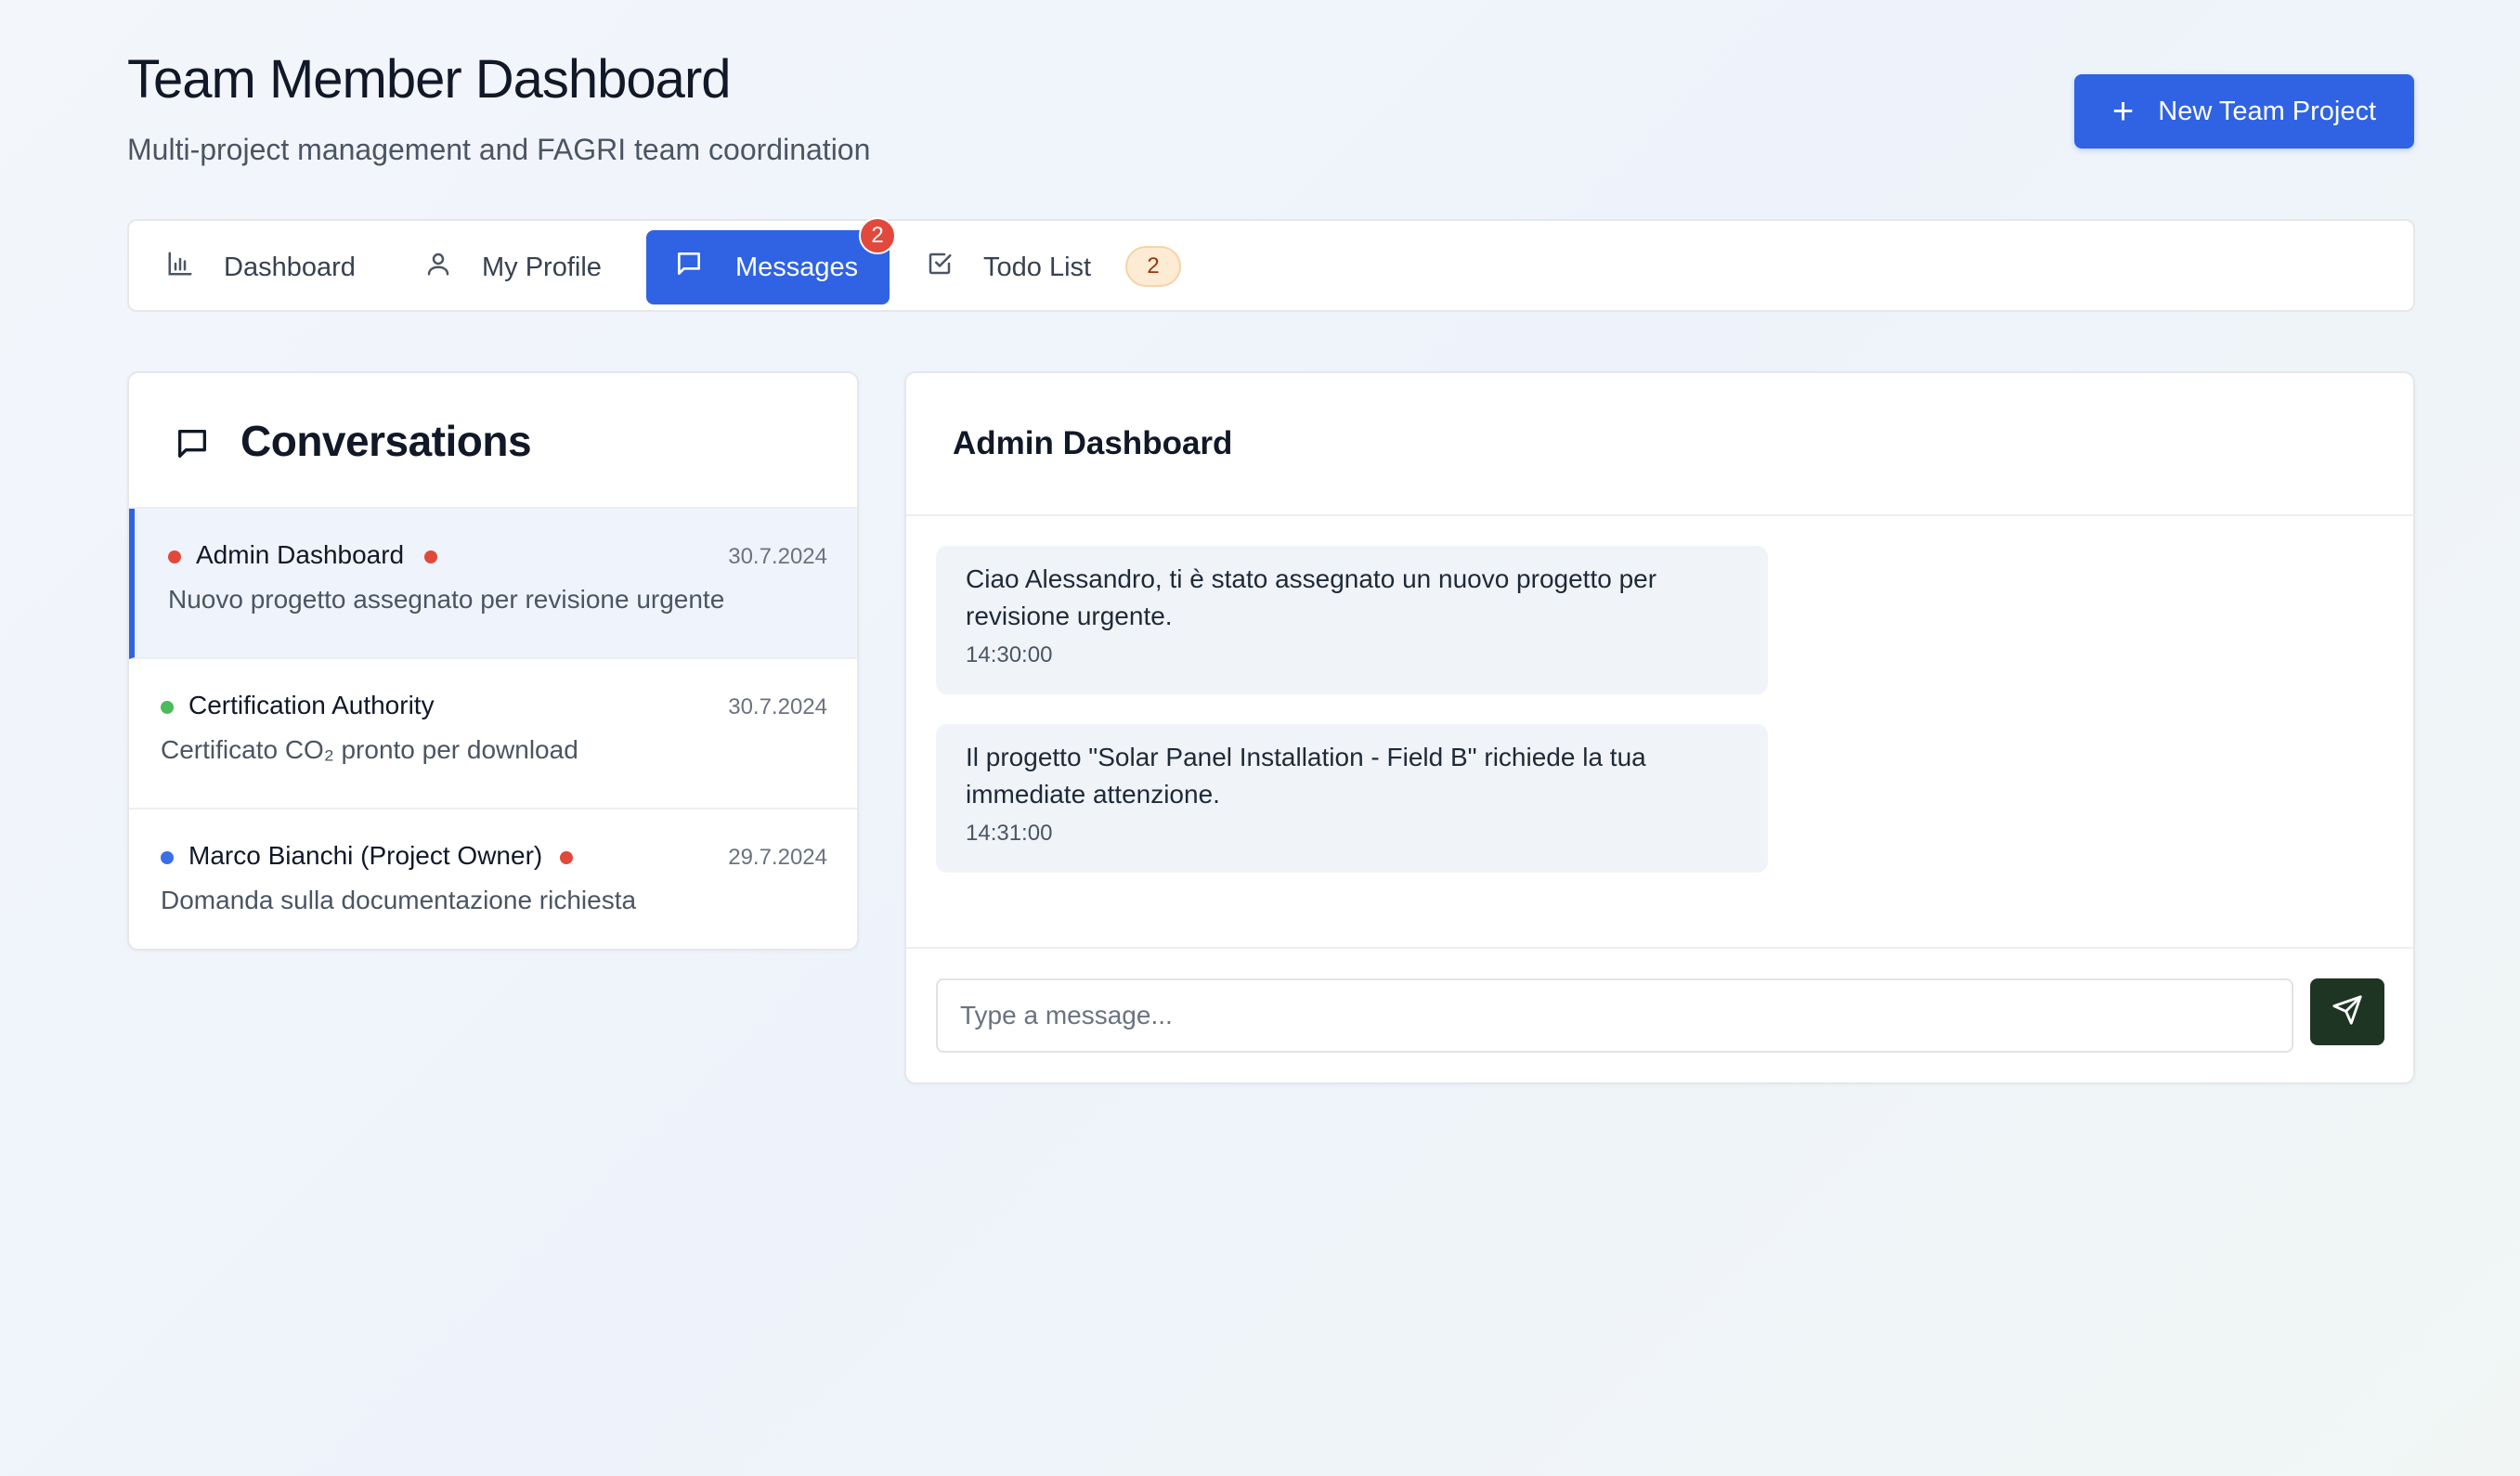  What do you see at coordinates (365, 855) in the screenshot?
I see `conversation-name: Marco Bianchi (Project Owner)` at bounding box center [365, 855].